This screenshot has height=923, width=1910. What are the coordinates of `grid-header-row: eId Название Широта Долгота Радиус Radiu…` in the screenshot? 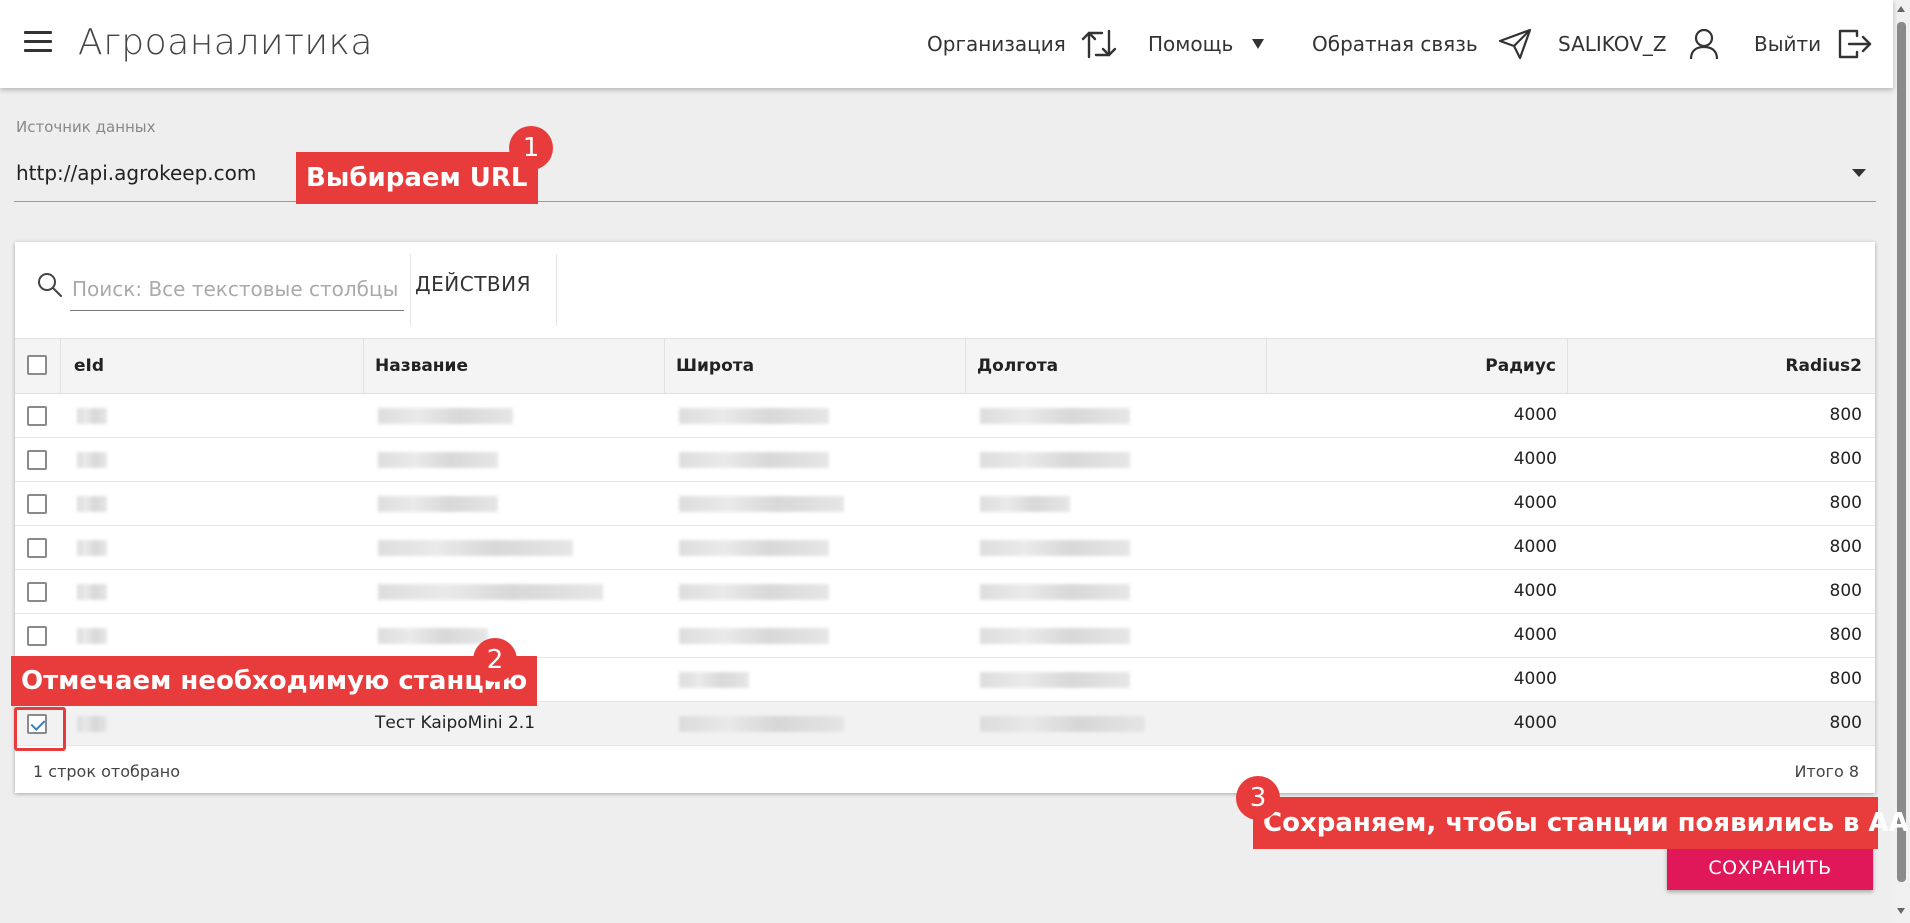 It's located at (945, 366).